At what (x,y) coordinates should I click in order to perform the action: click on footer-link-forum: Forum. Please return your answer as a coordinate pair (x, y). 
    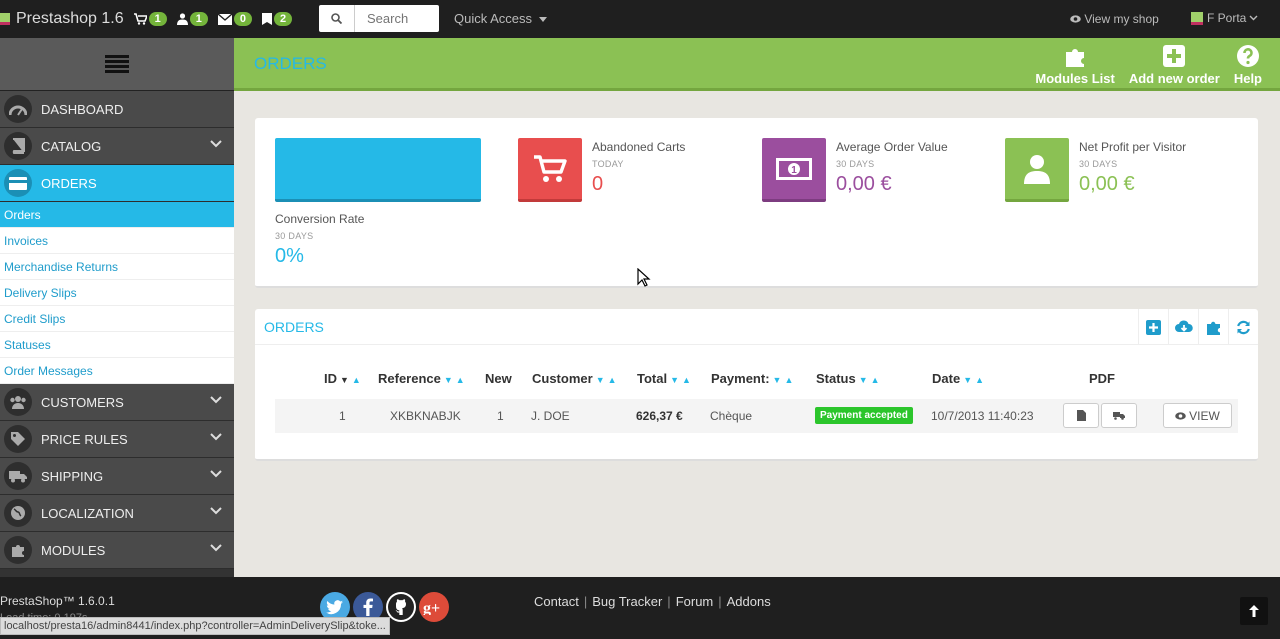
    Looking at the image, I should click on (695, 601).